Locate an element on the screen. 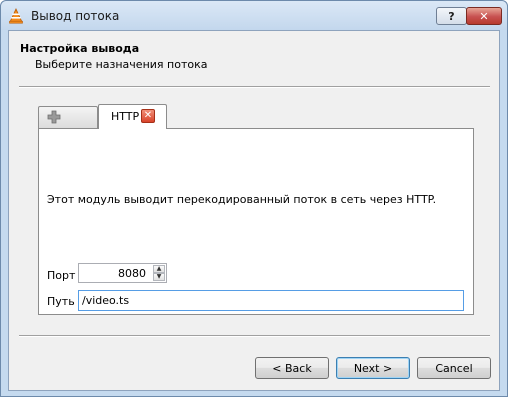 The image size is (508, 397). spin-down-button: ▼ is located at coordinates (159, 277).